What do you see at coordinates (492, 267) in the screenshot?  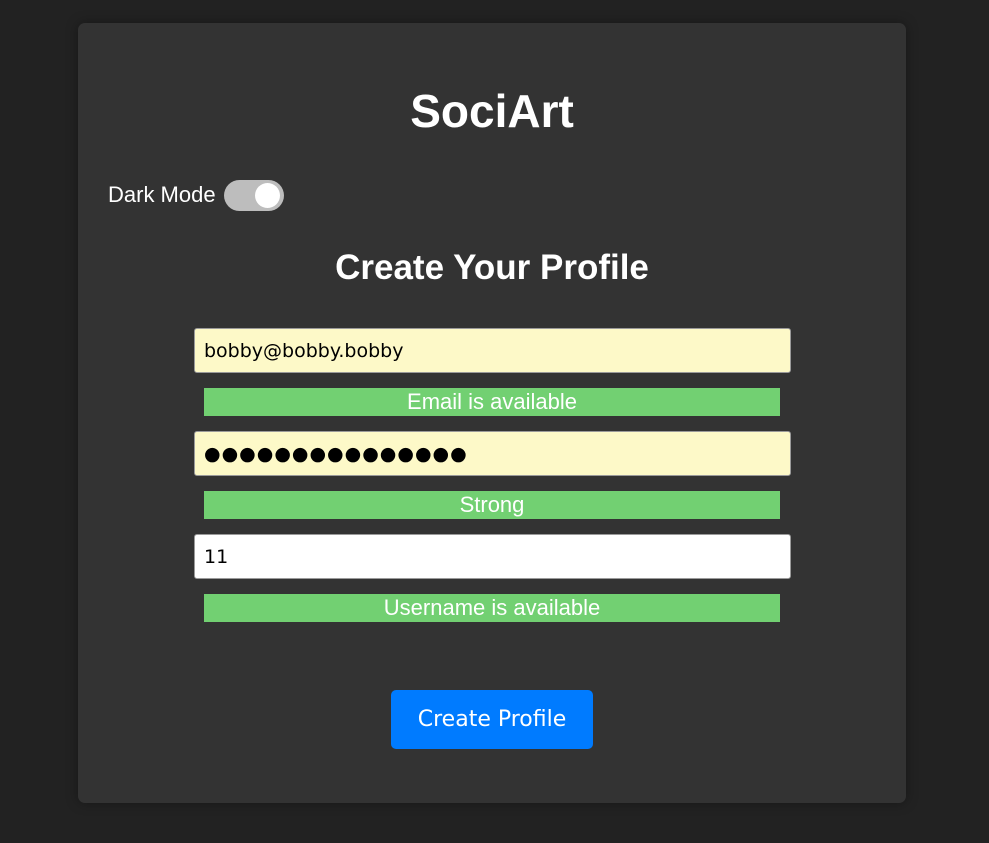 I see `form-heading: Create Your Profile` at bounding box center [492, 267].